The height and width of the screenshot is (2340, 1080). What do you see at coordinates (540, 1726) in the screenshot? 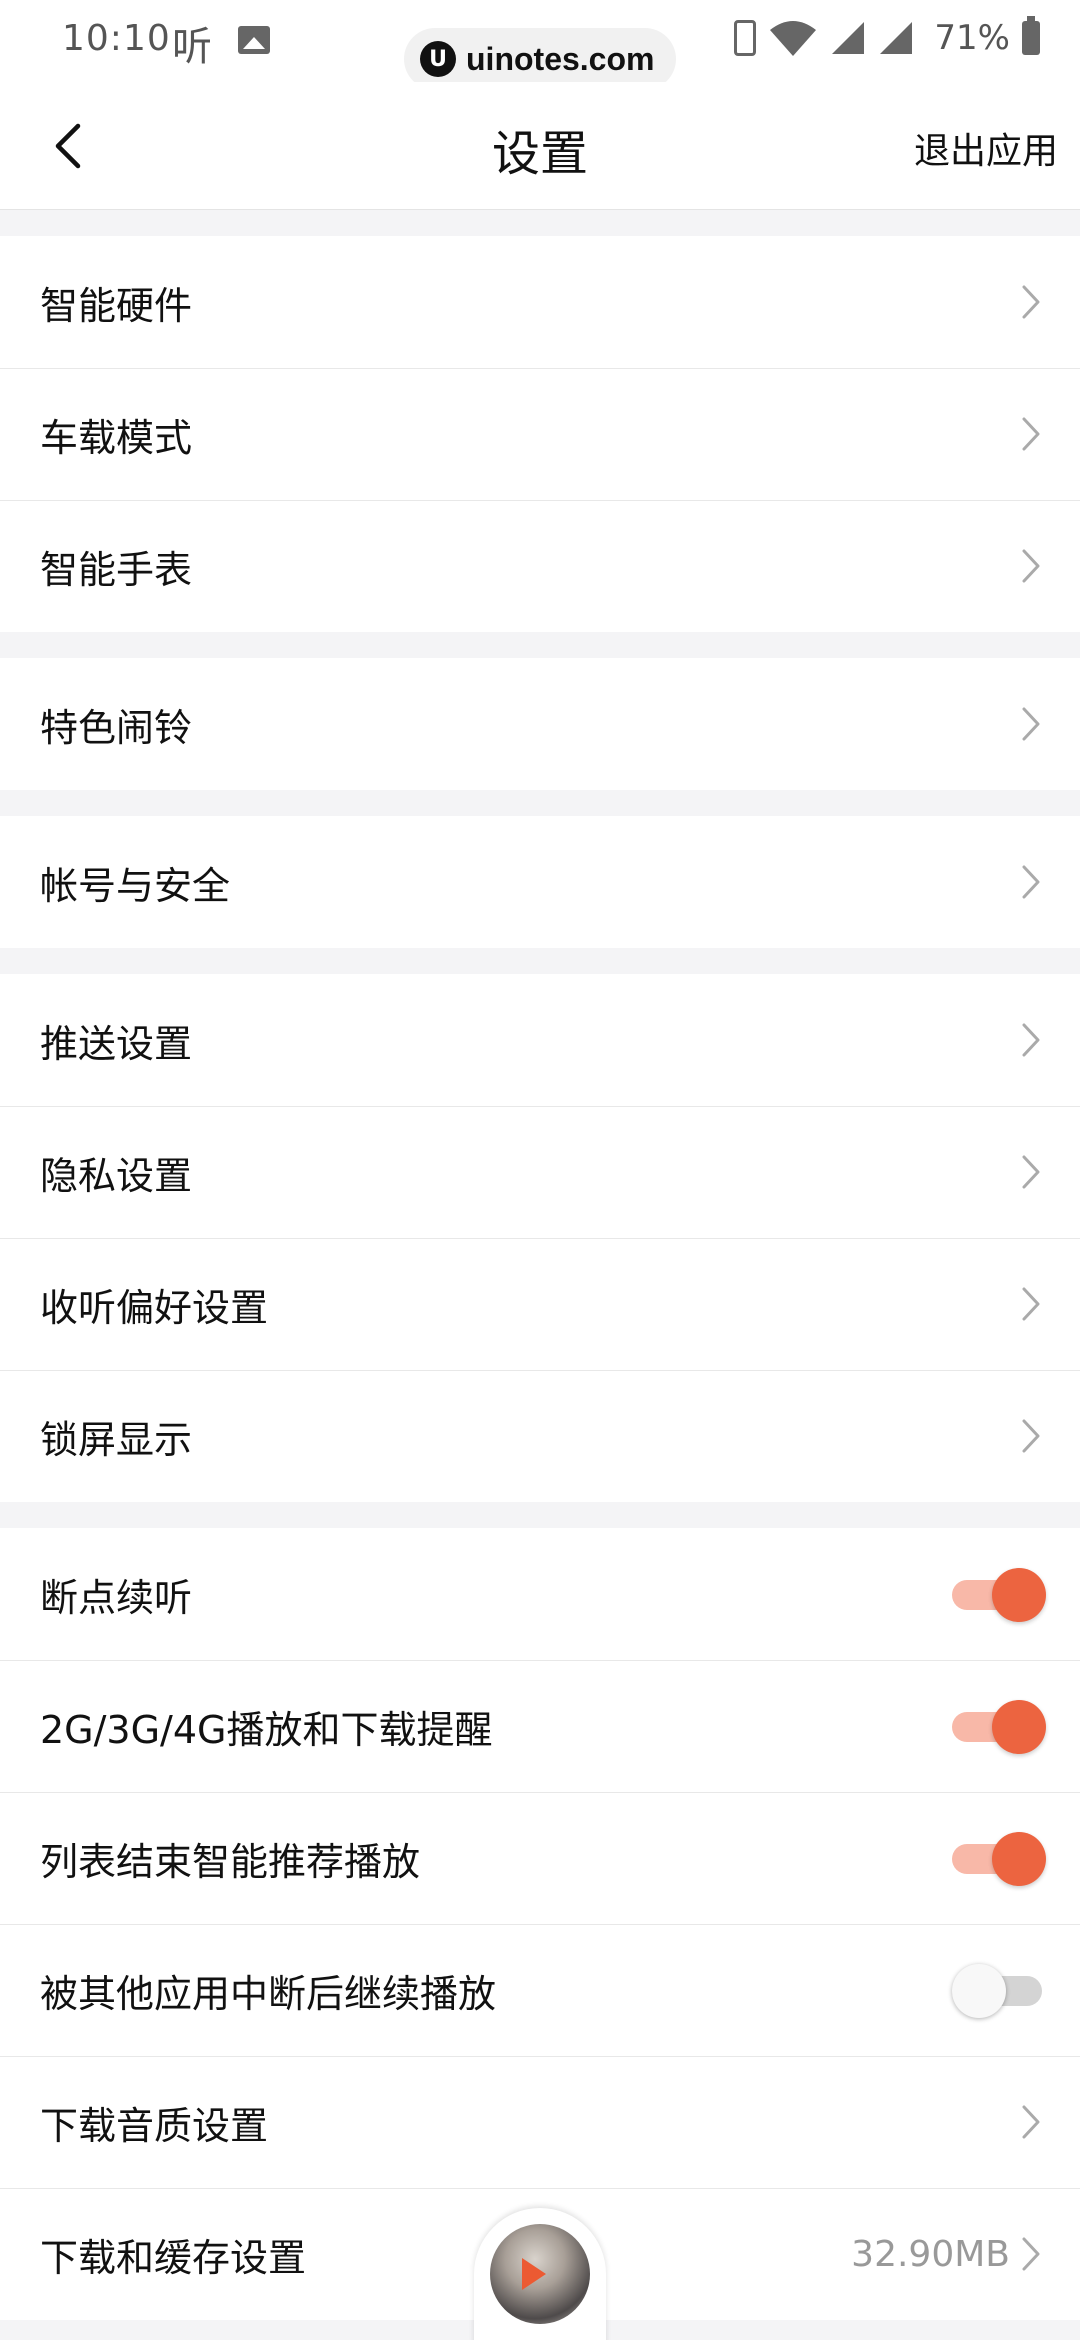
I see `settings-row: 2G/3G/4G播放和下载提醒` at bounding box center [540, 1726].